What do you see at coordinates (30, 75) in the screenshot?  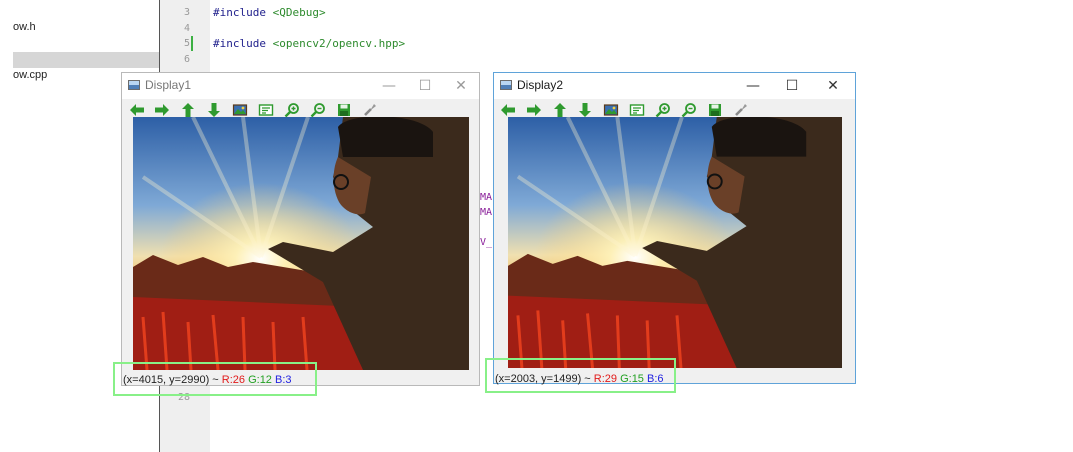 I see `file-item-source: ow.cpp` at bounding box center [30, 75].